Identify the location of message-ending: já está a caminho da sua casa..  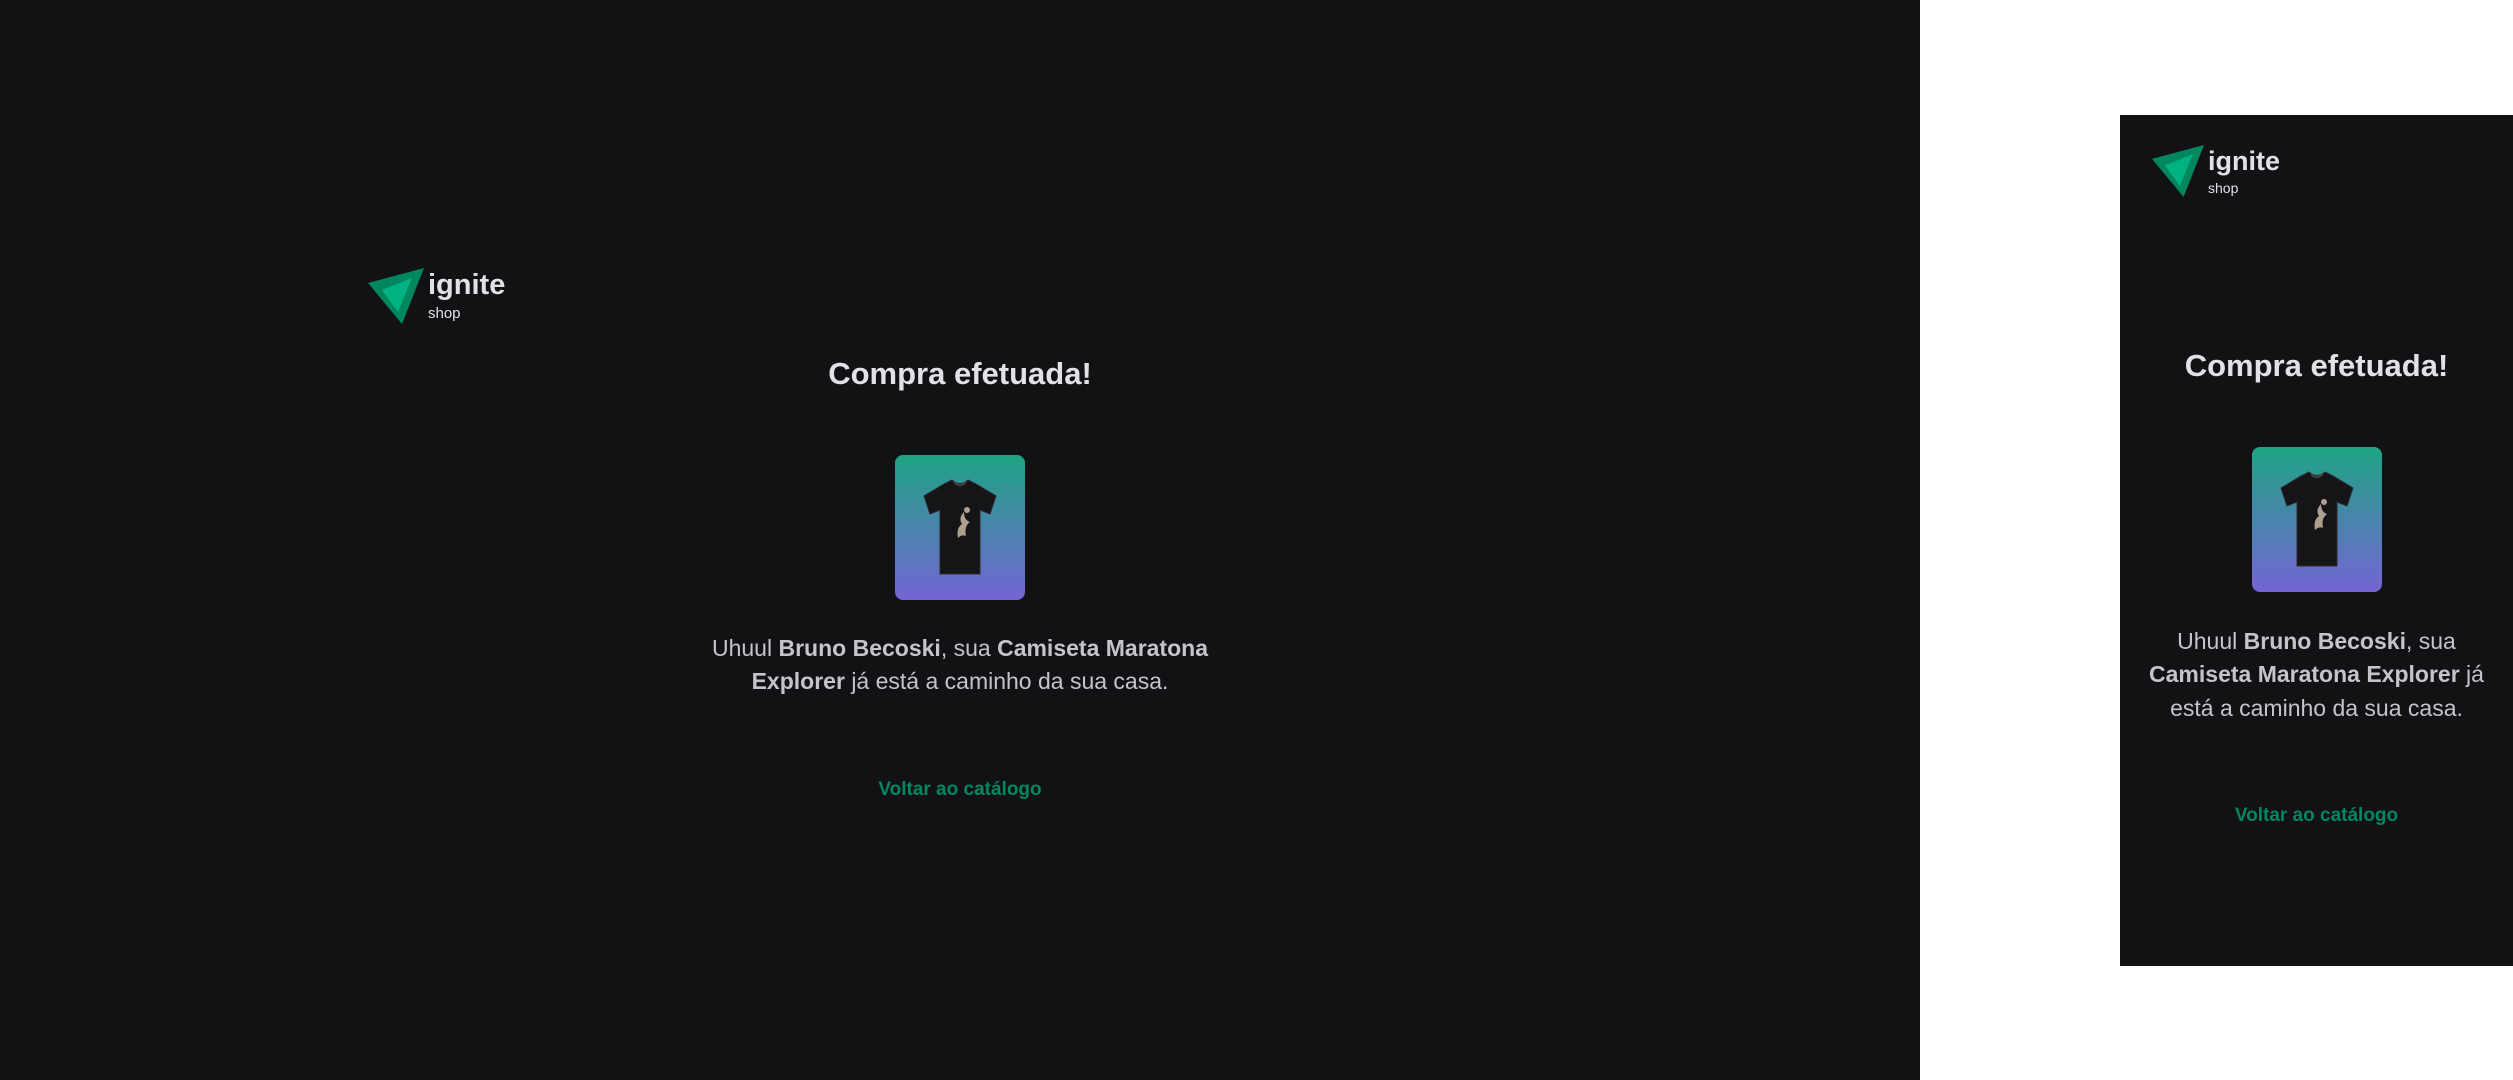
(1010, 681).